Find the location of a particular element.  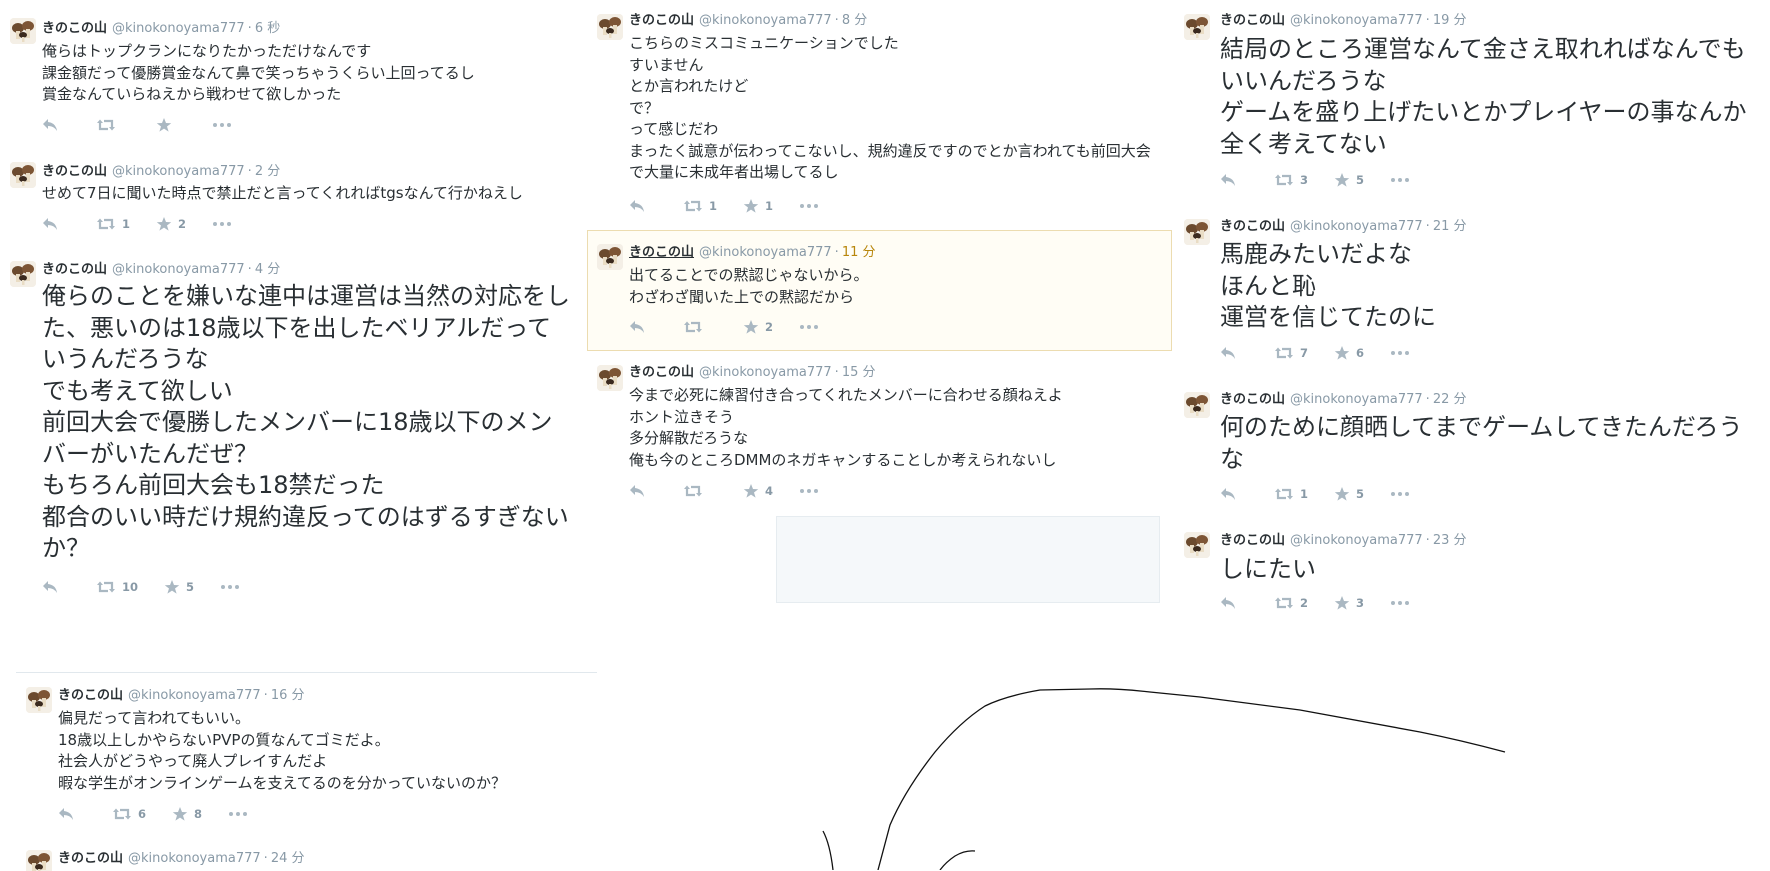

retweet-icon: 2 is located at coordinates (1291, 603).